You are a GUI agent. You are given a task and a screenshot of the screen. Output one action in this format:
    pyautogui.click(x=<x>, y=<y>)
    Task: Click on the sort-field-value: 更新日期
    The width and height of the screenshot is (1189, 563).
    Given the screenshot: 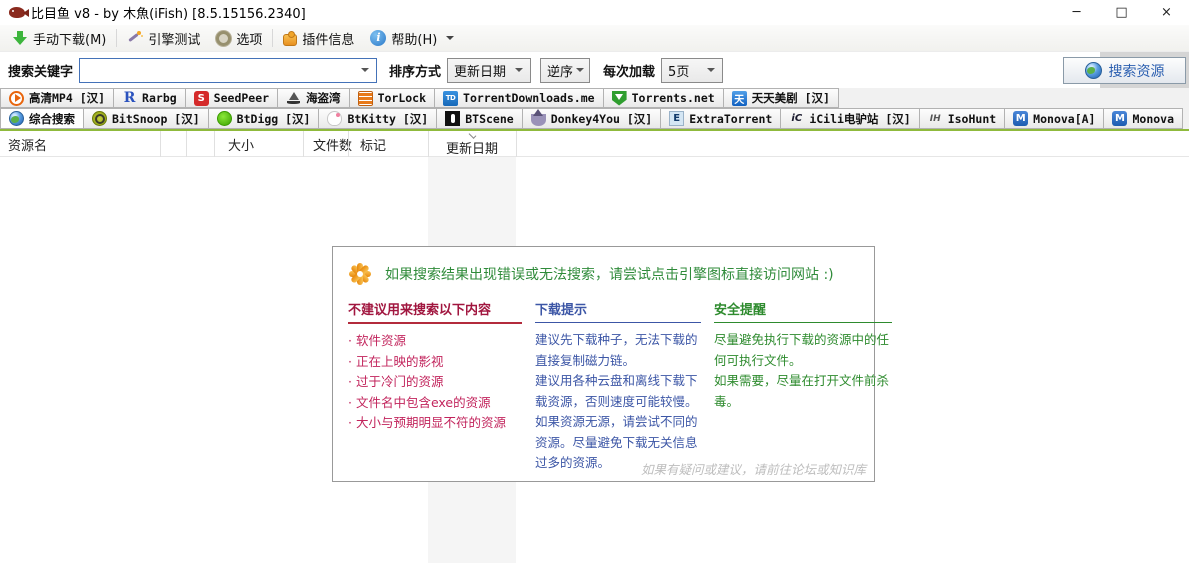 What is the action you would take?
    pyautogui.click(x=480, y=72)
    